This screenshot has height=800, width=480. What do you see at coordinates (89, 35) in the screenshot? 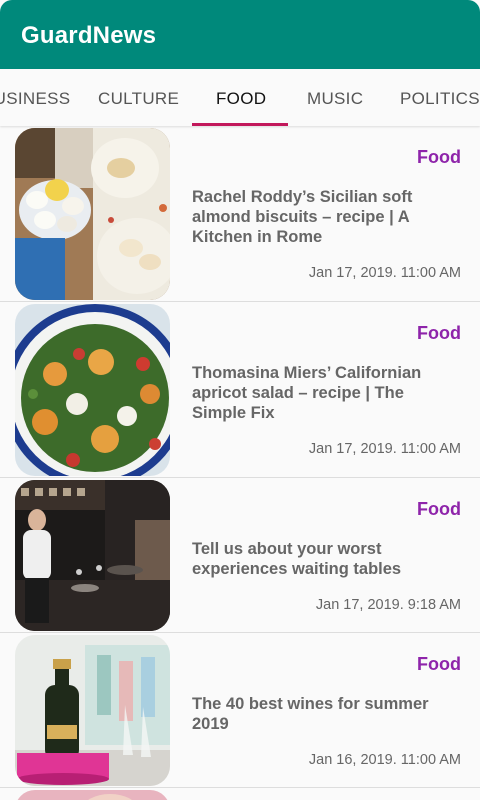
I see `app-title: GuardNews` at bounding box center [89, 35].